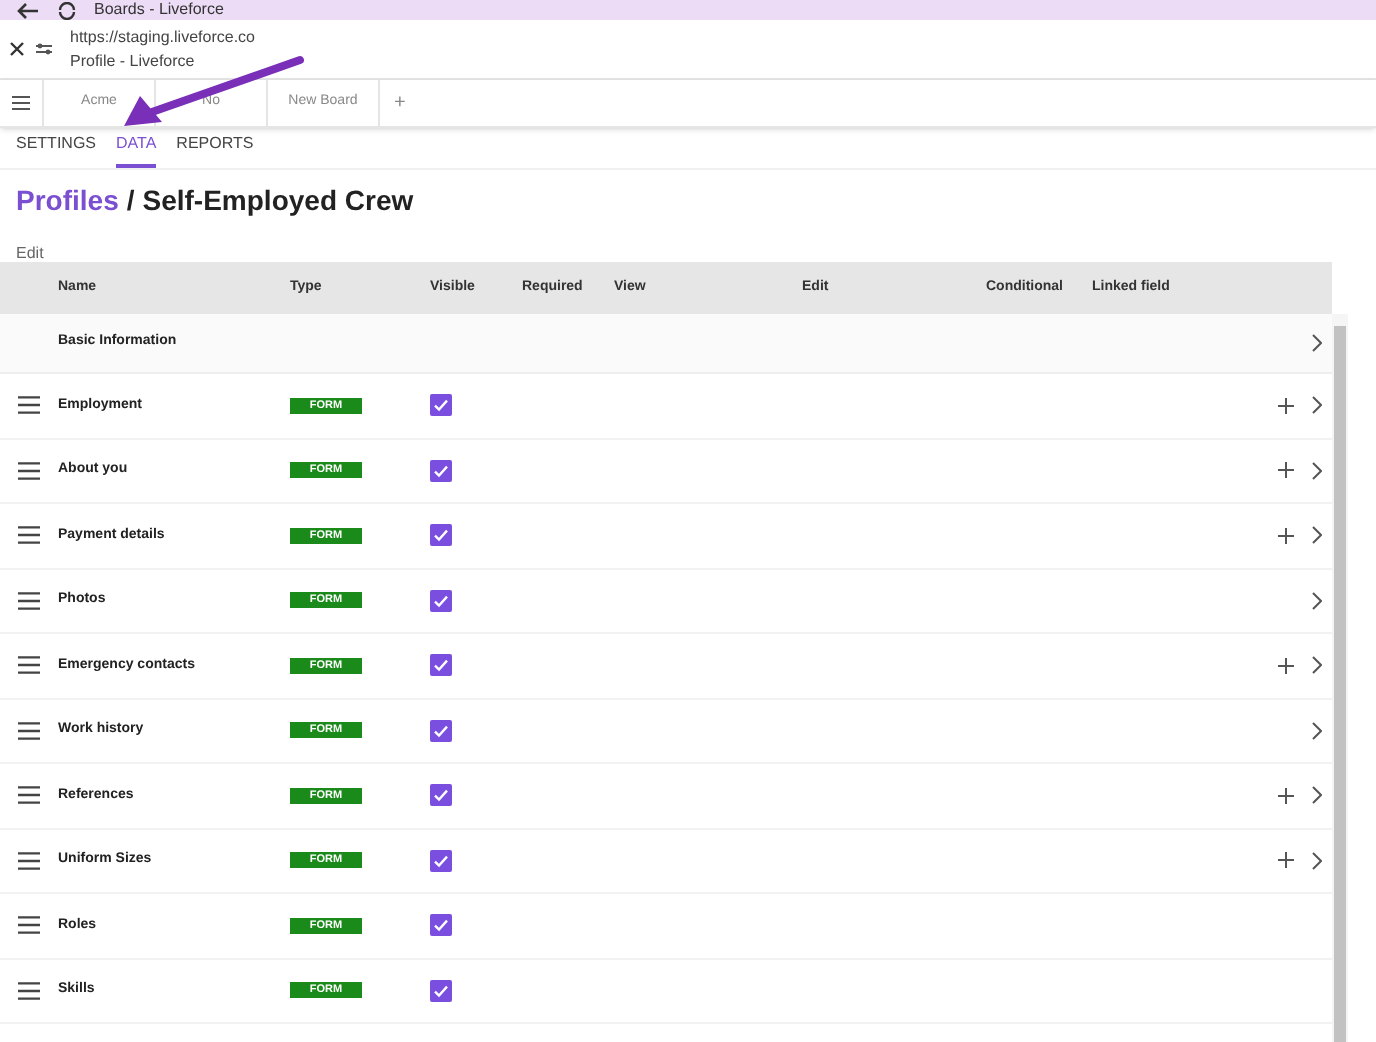 This screenshot has height=1042, width=1376. What do you see at coordinates (162, 37) in the screenshot?
I see `url-text: https://staging.liveforce.co` at bounding box center [162, 37].